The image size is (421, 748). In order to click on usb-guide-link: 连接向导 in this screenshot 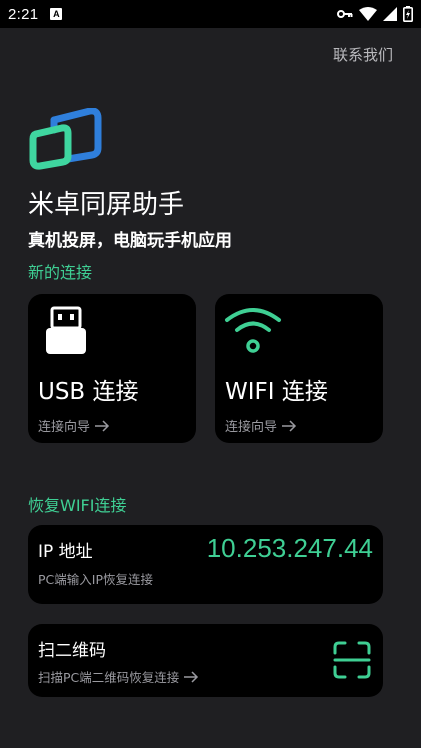, I will do `click(74, 425)`.